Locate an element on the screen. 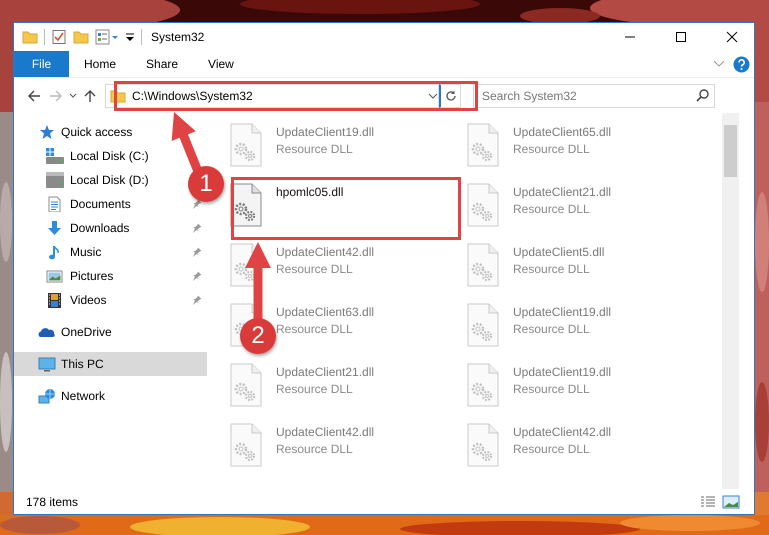 Image resolution: width=769 pixels, height=535 pixels. sidebar-item: Documents is located at coordinates (72, 204).